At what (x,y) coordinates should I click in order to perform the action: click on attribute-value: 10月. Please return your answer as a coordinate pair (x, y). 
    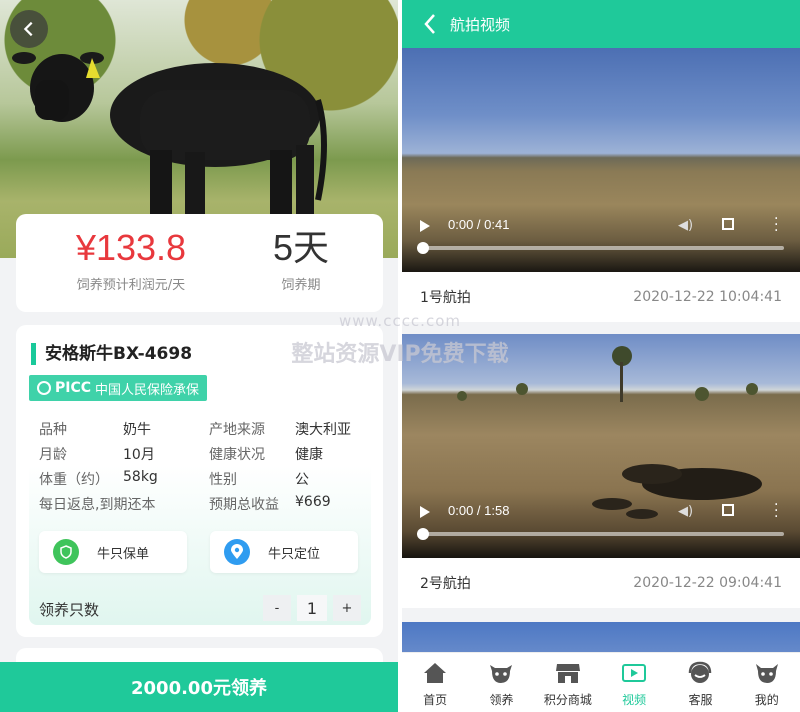
    Looking at the image, I should click on (139, 455).